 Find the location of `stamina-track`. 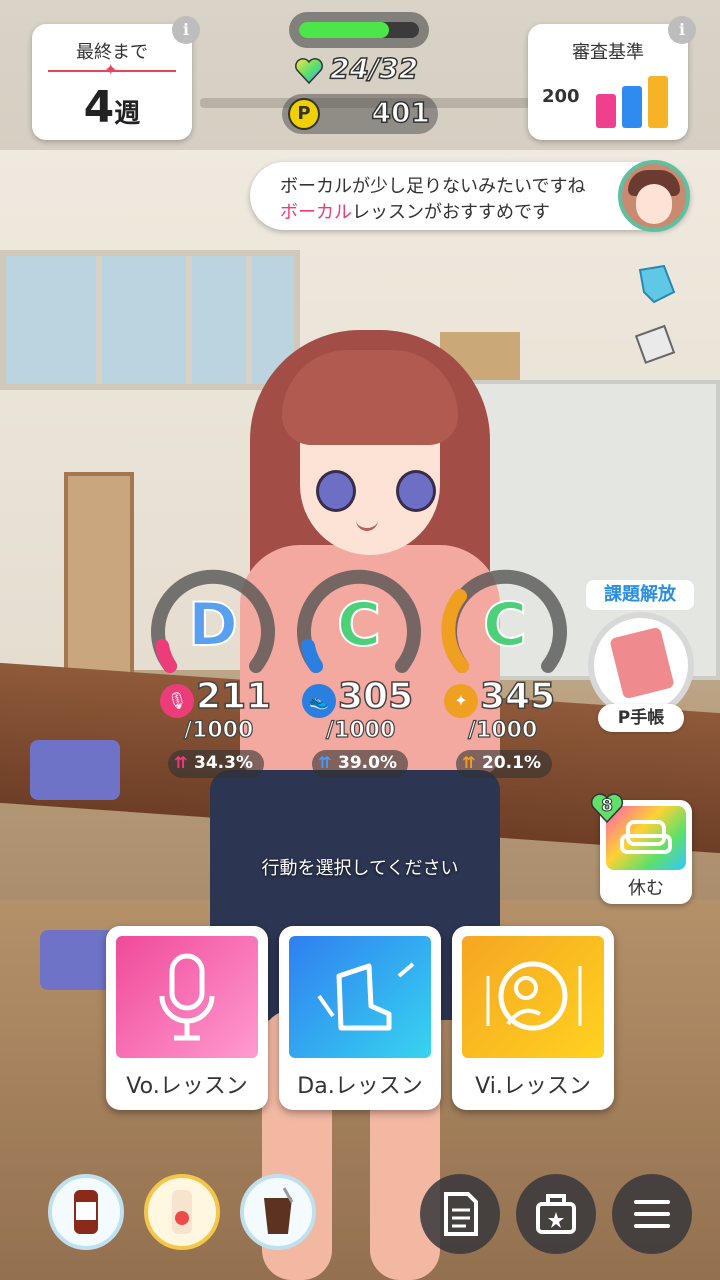

stamina-track is located at coordinates (359, 30).